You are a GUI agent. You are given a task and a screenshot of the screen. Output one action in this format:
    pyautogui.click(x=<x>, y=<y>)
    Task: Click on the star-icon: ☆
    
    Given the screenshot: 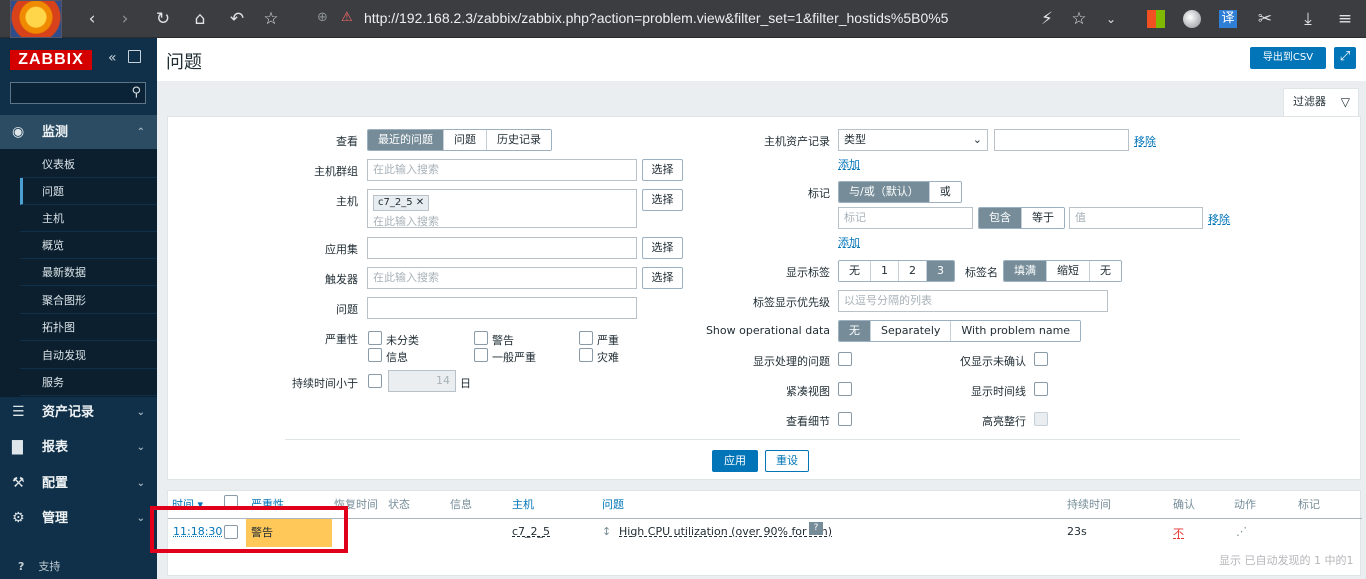 What is the action you would take?
    pyautogui.click(x=271, y=19)
    